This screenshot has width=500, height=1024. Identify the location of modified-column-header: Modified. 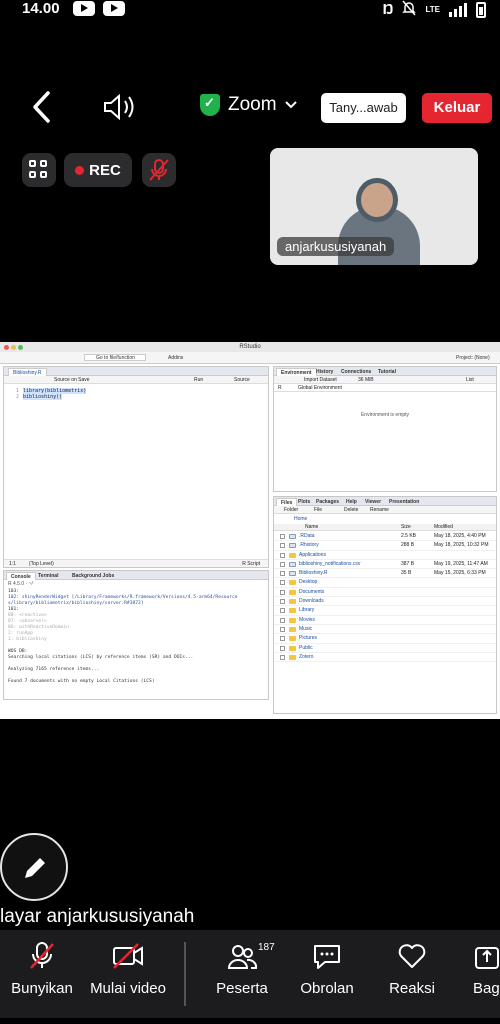
(443, 527).